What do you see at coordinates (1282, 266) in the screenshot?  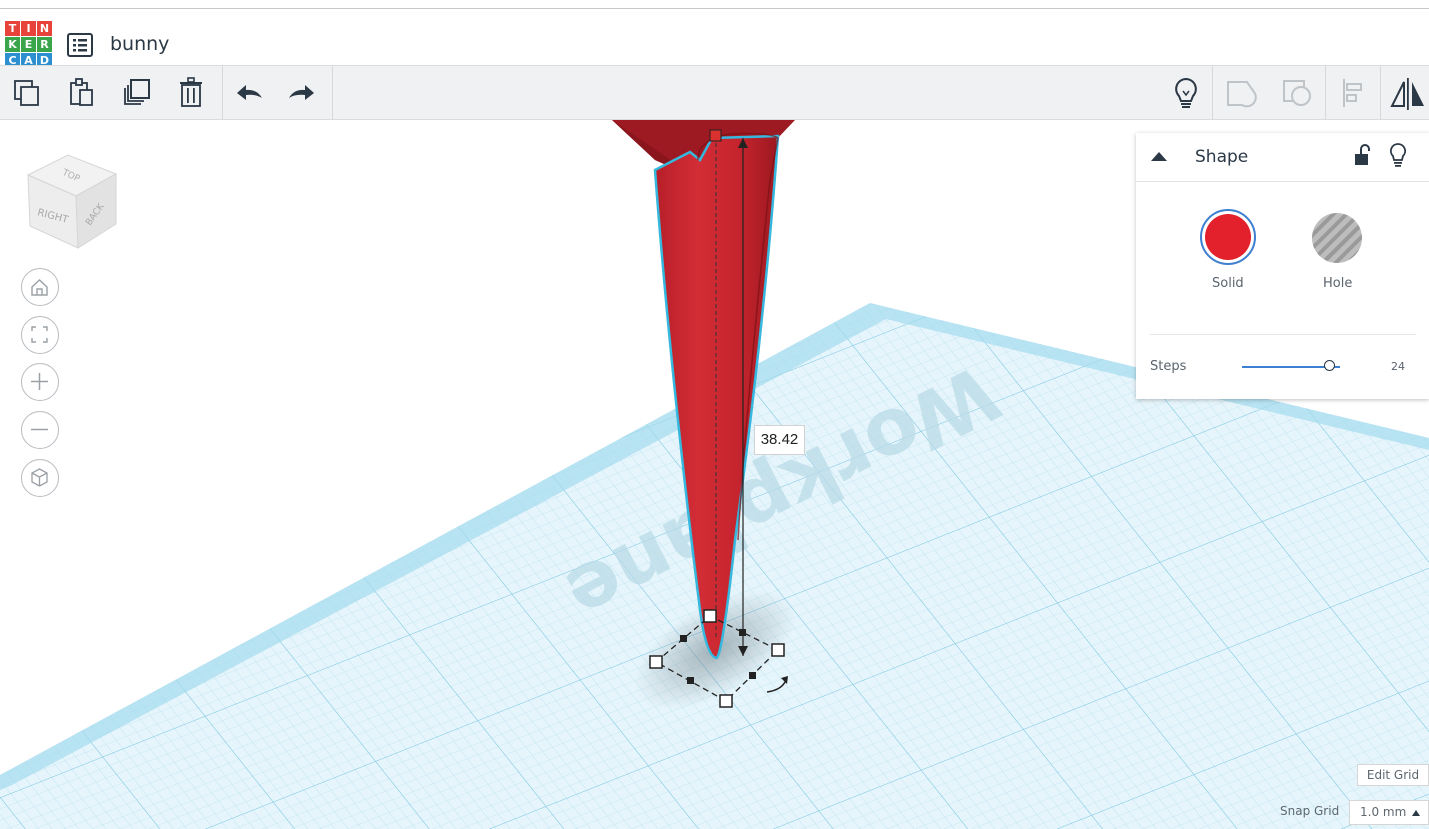 I see `shape-inspector: Shape Solid Hole Steps 24` at bounding box center [1282, 266].